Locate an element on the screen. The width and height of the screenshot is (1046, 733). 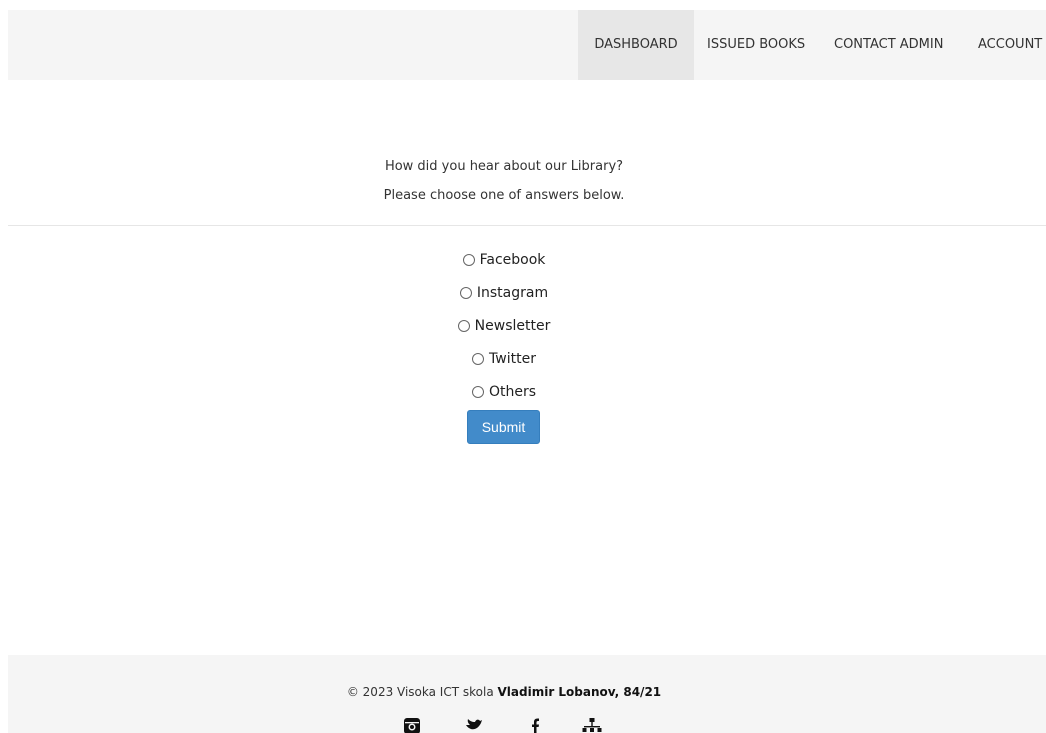
submit-button: Submit is located at coordinates (503, 427).